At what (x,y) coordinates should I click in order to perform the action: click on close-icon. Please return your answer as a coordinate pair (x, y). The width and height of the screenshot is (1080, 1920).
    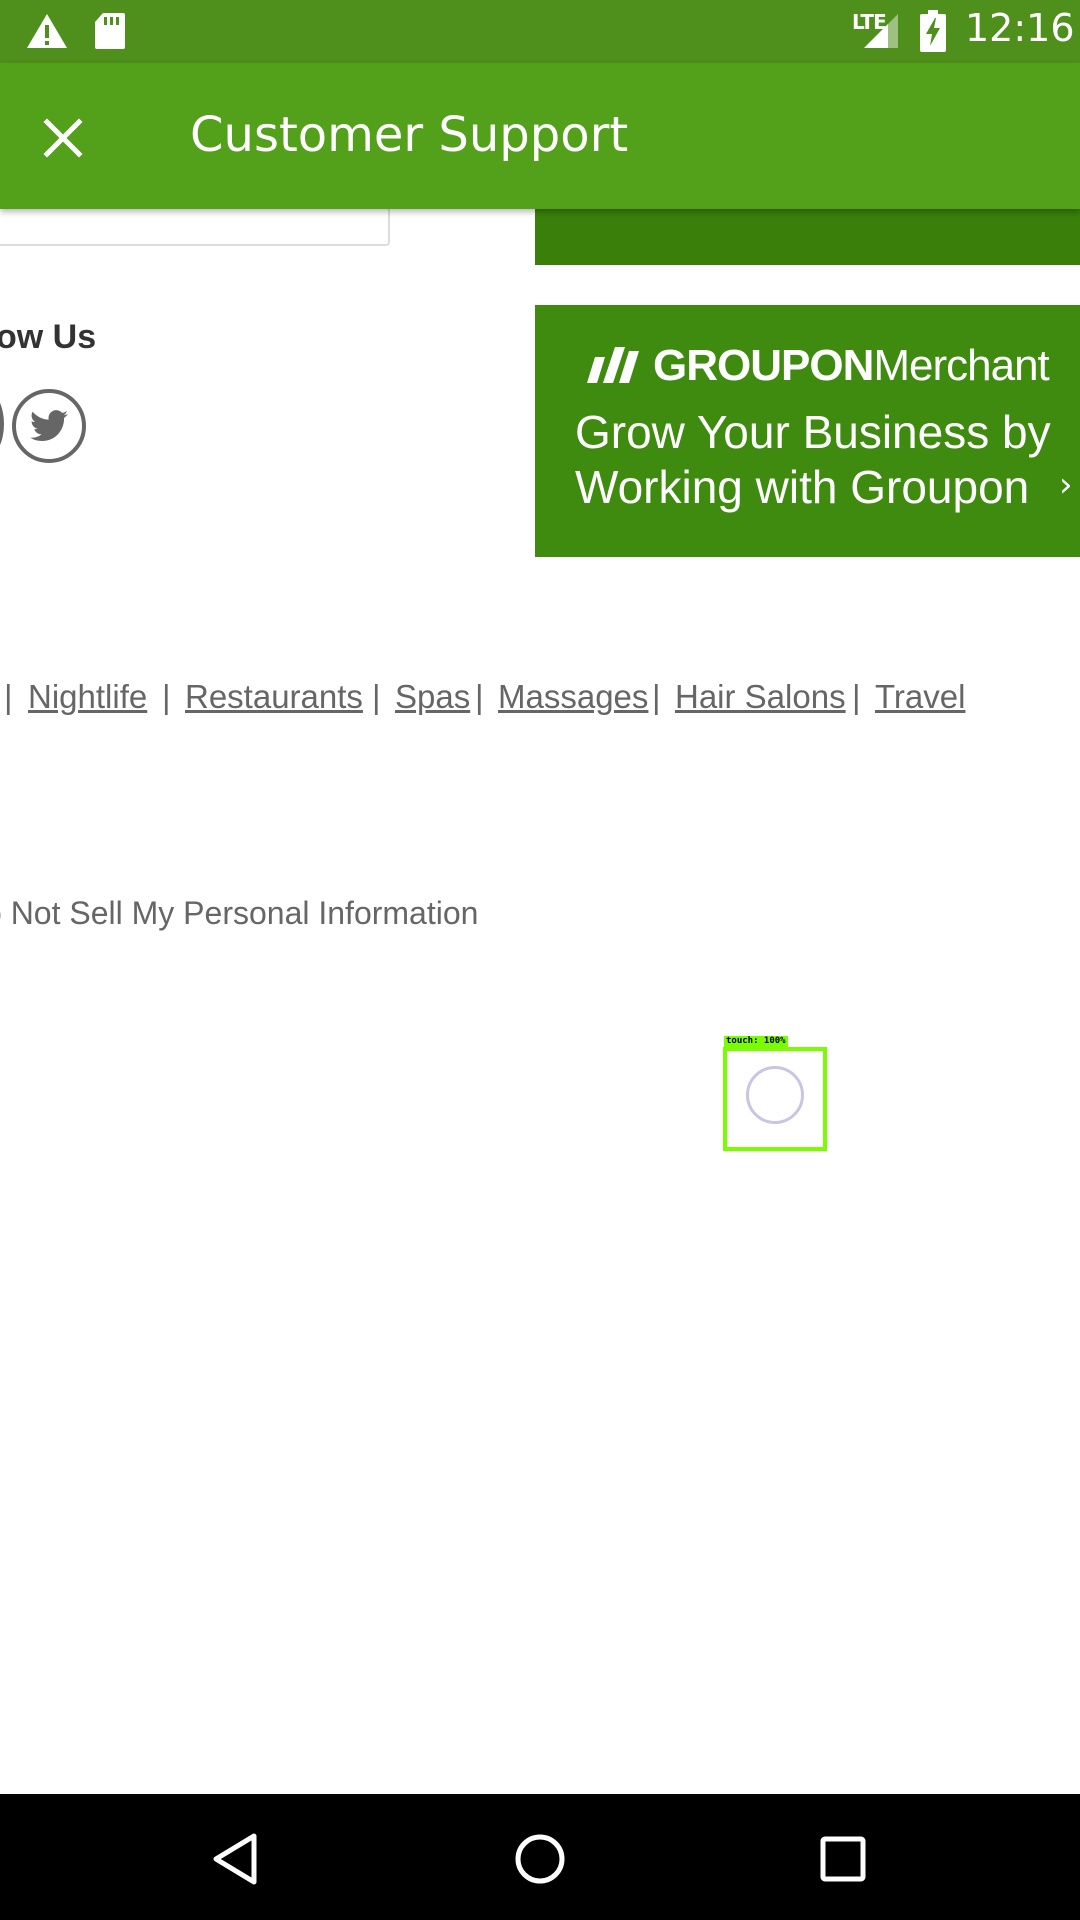
    Looking at the image, I should click on (63, 138).